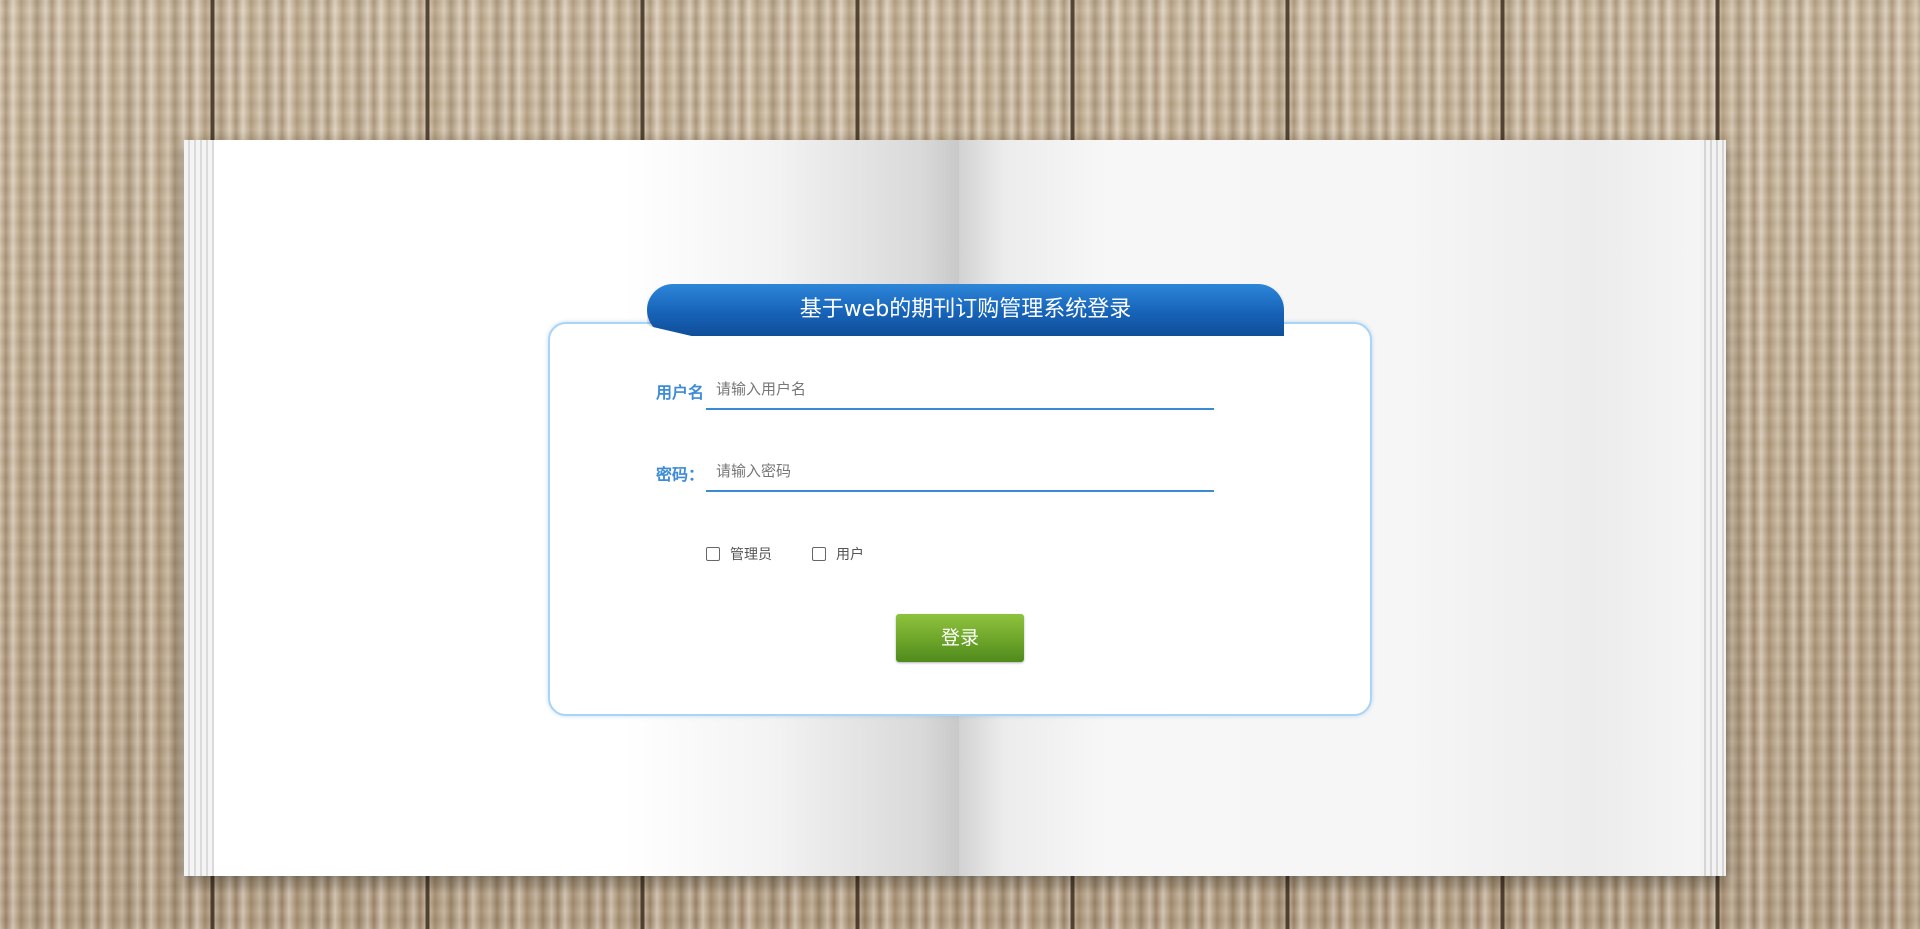 The width and height of the screenshot is (1920, 929). I want to click on login-title: 基于web的期刊订购管理系统登录, so click(965, 309).